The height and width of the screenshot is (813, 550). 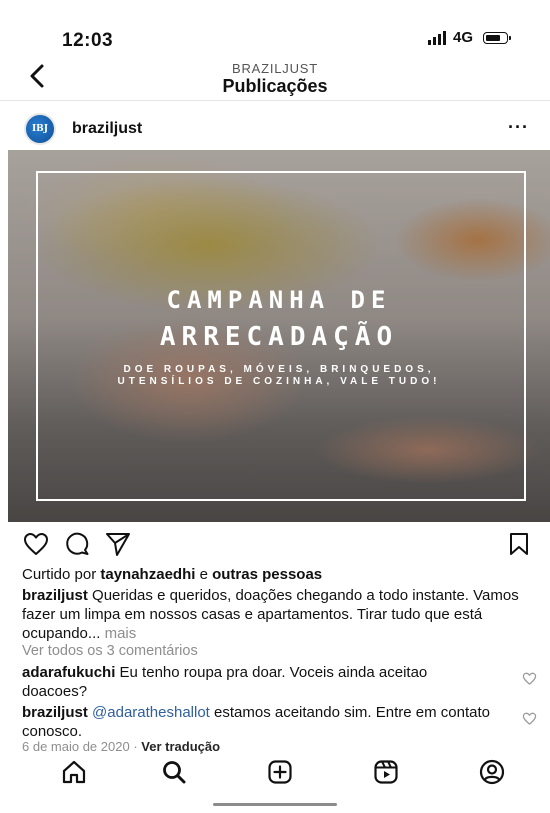 What do you see at coordinates (275, 546) in the screenshot?
I see `post-actions` at bounding box center [275, 546].